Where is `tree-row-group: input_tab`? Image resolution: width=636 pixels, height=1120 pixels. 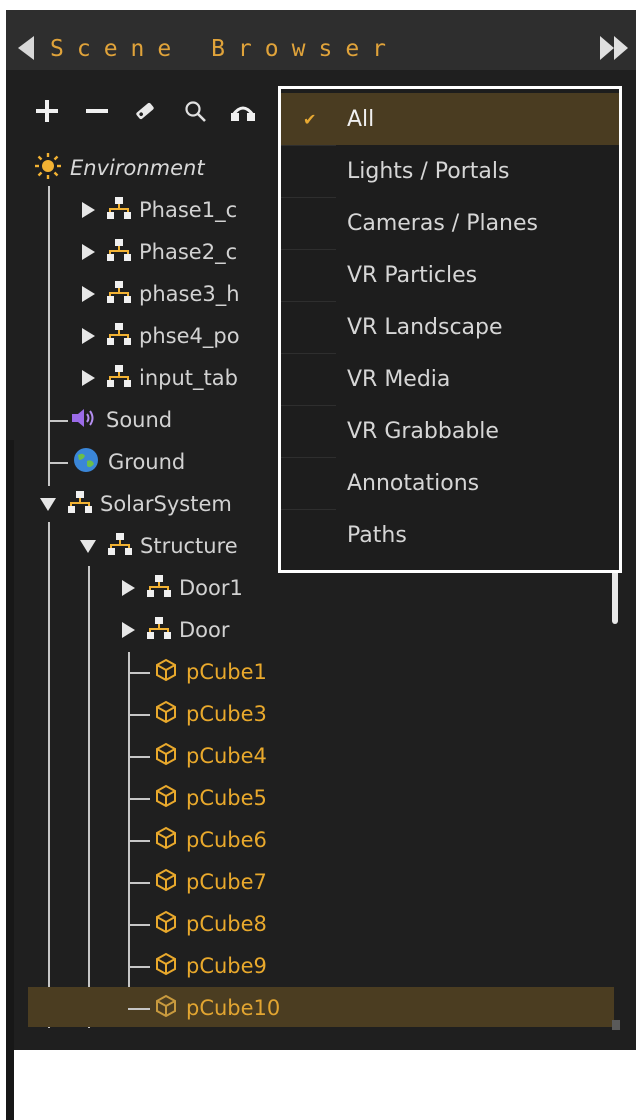
tree-row-group: input_tab is located at coordinates (160, 378).